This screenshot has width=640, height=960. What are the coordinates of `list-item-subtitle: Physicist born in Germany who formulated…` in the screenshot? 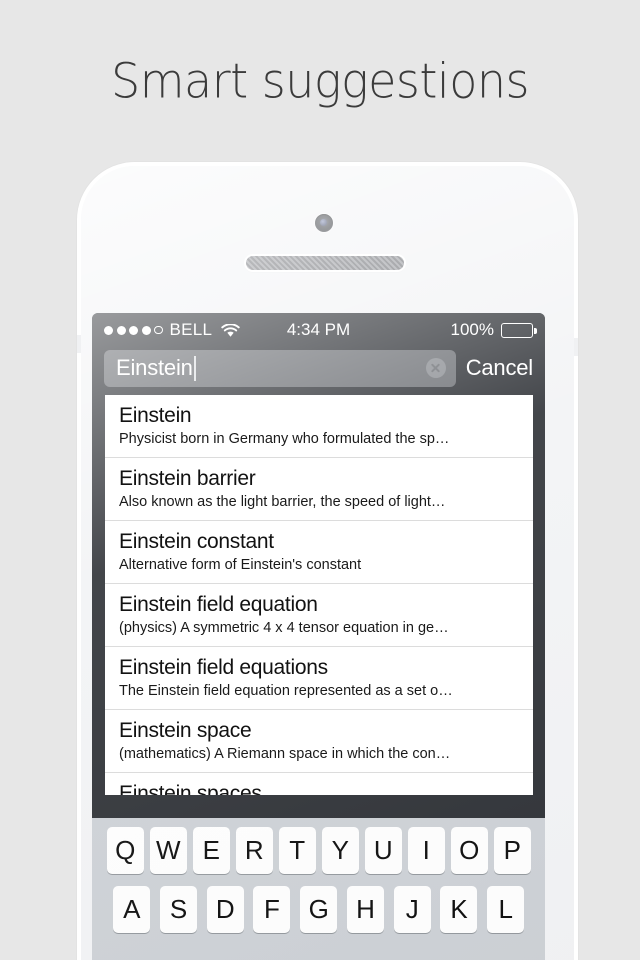 It's located at (284, 439).